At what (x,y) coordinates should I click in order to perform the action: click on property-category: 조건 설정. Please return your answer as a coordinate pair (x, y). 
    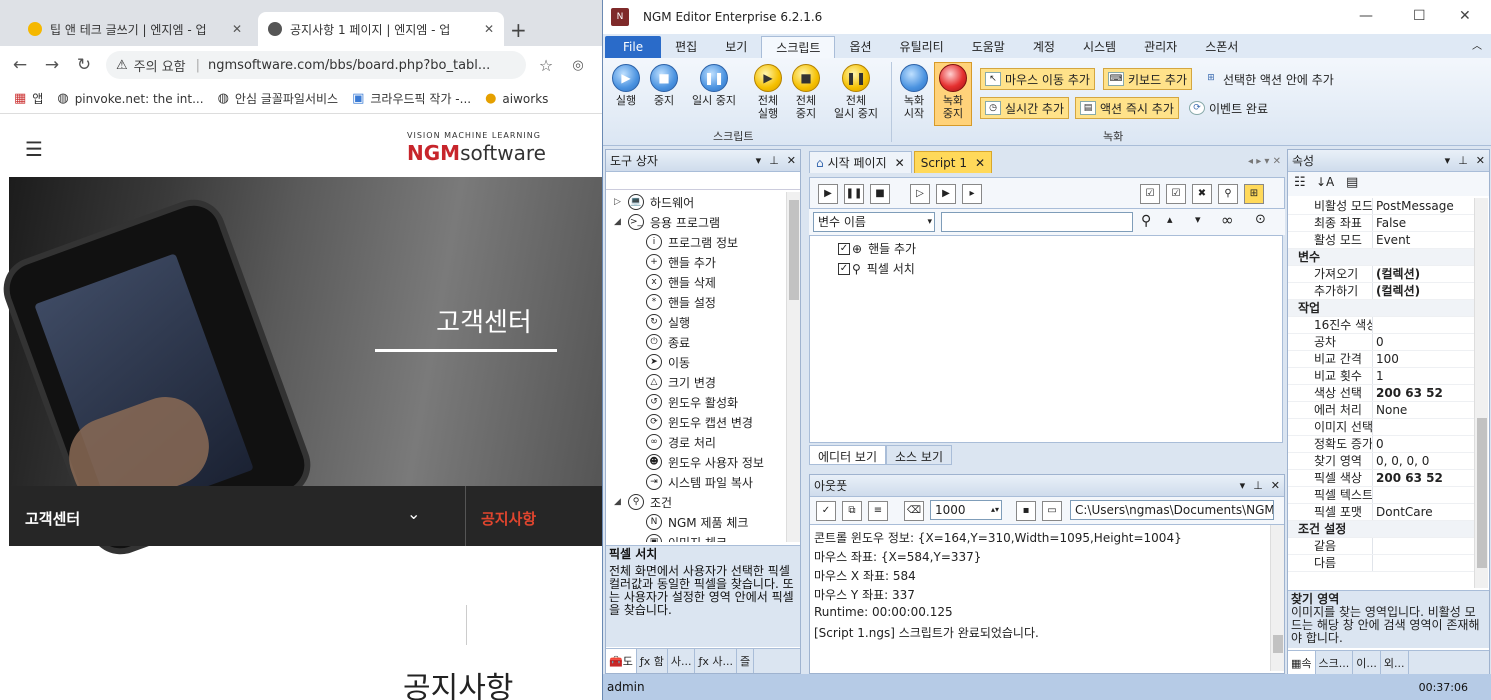
    Looking at the image, I should click on (1381, 529).